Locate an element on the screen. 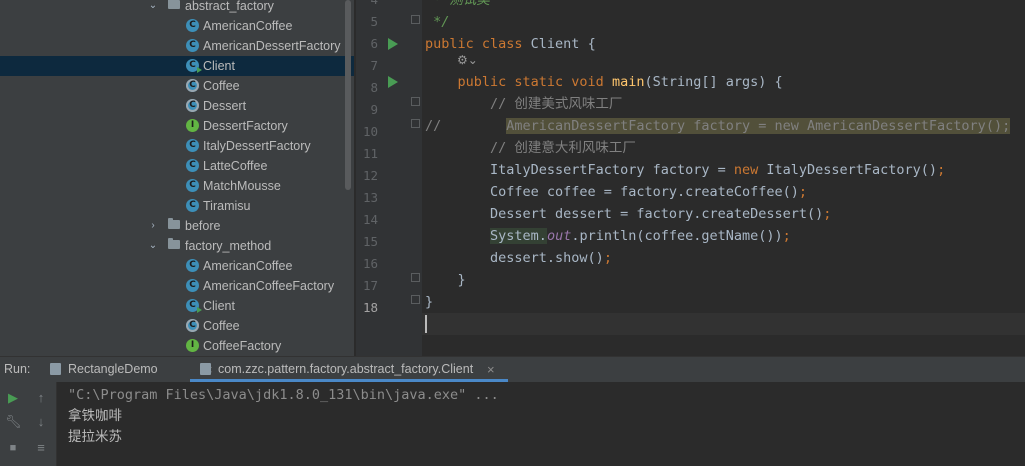 Image resolution: width=1025 pixels, height=466 pixels. tree-scrollbar is located at coordinates (348, 95).